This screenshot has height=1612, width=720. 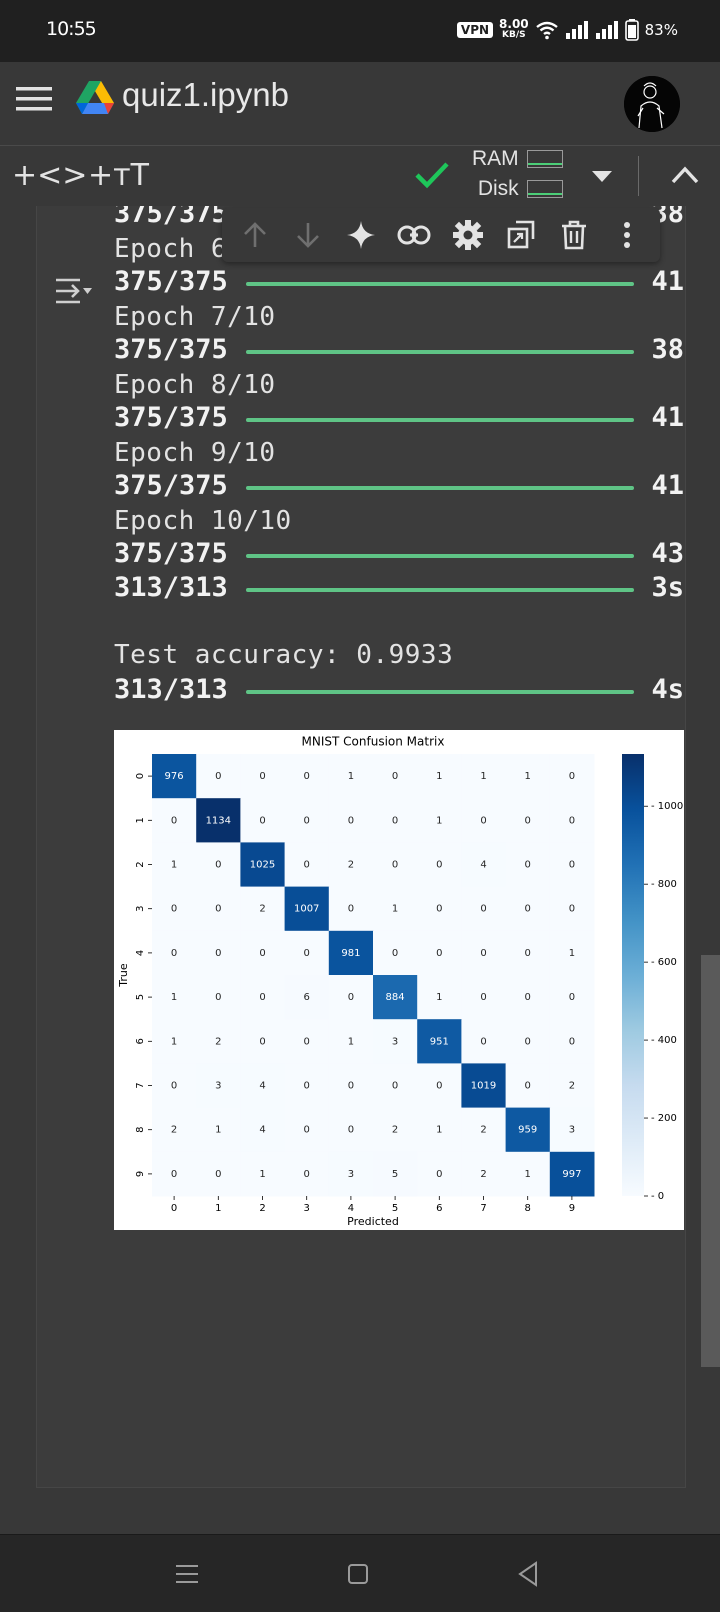 What do you see at coordinates (521, 235) in the screenshot?
I see `mirror-cell-button` at bounding box center [521, 235].